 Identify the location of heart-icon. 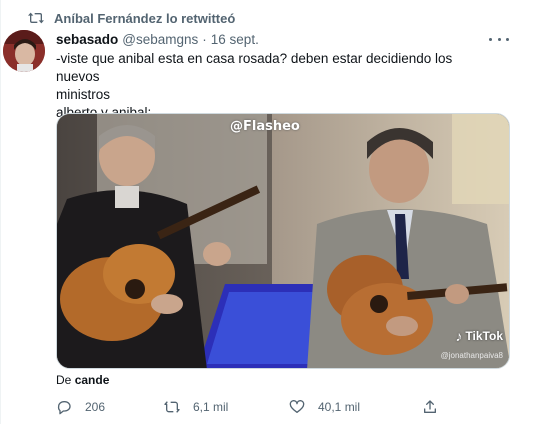
(297, 406).